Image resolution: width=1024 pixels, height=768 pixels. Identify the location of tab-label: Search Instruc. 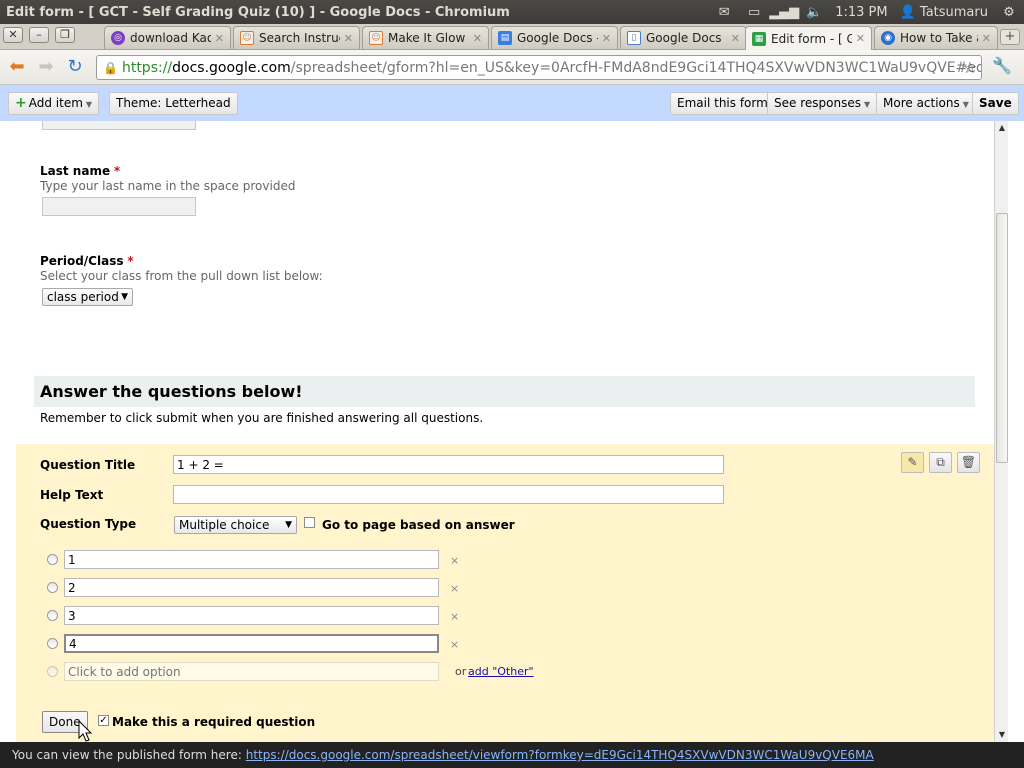
(299, 38).